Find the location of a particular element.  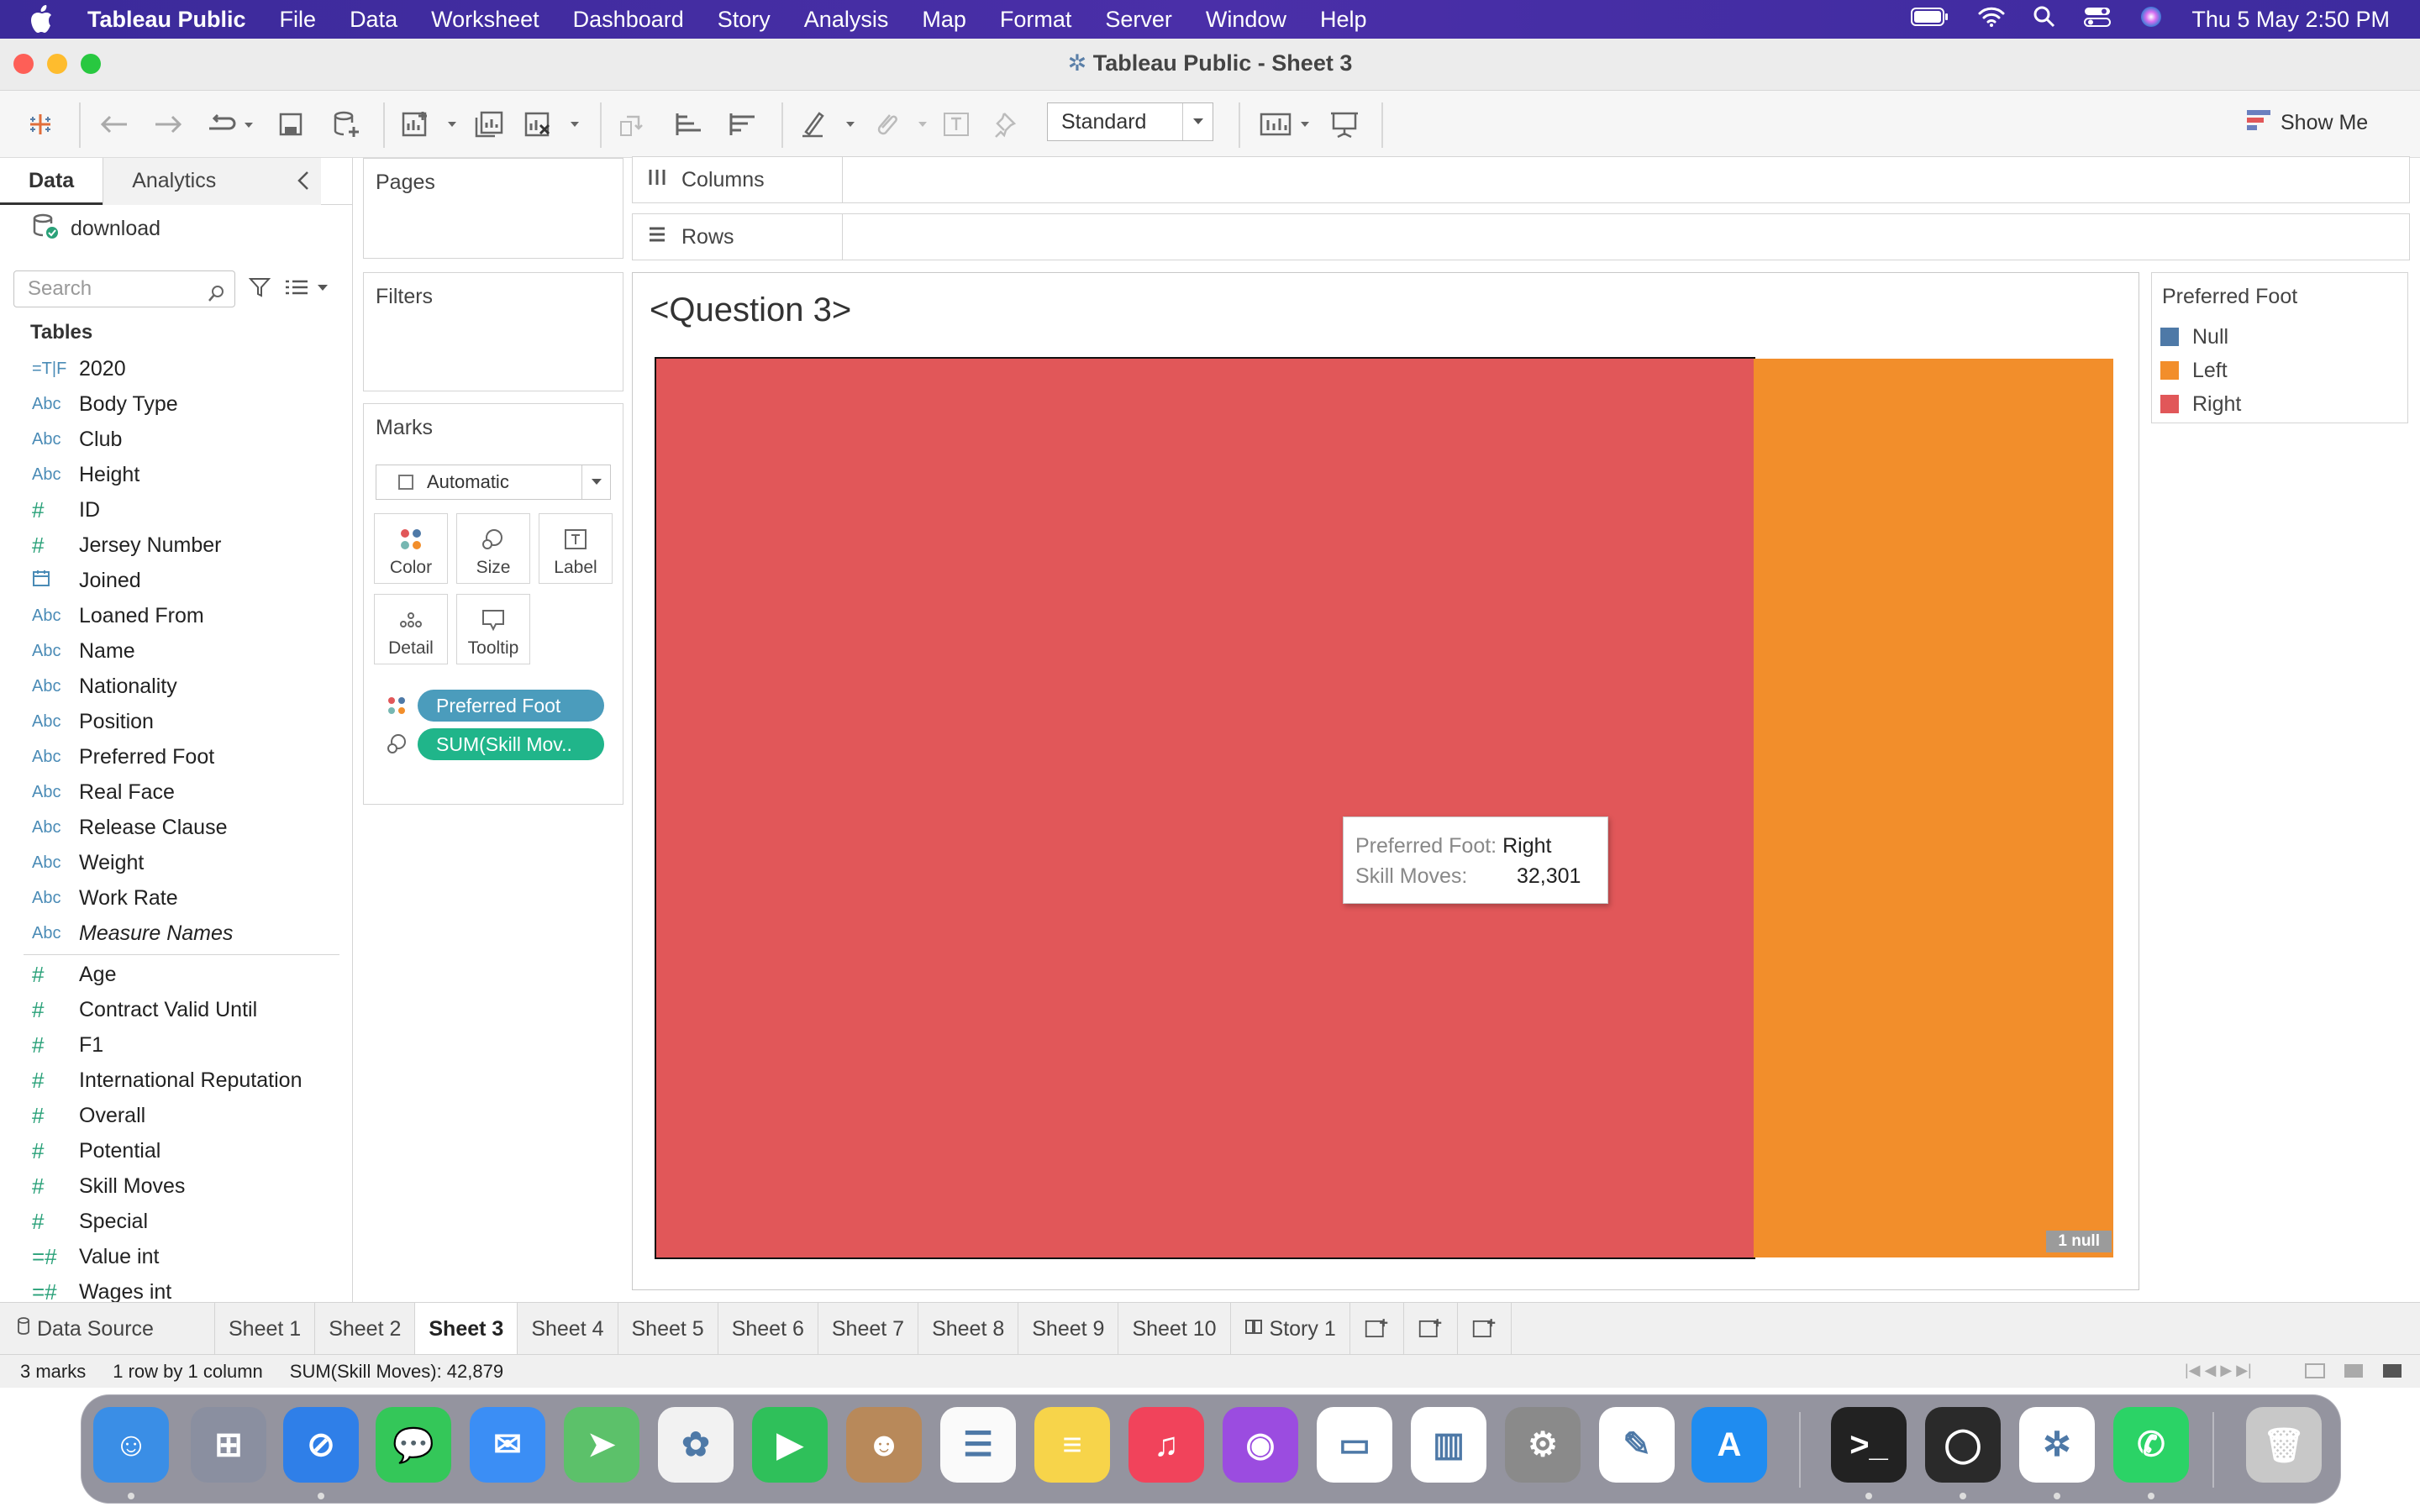

color-button: Color is located at coordinates (411, 548).